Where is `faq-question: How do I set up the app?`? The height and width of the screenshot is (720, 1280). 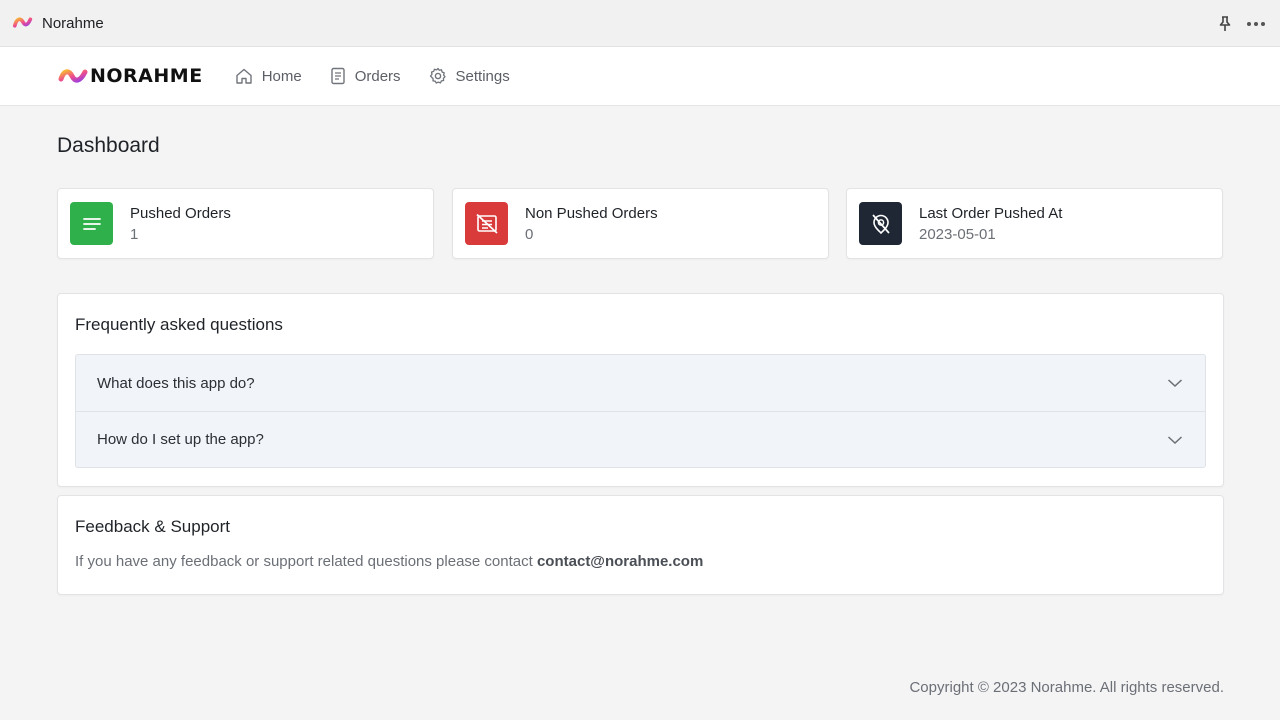 faq-question: How do I set up the app? is located at coordinates (180, 439).